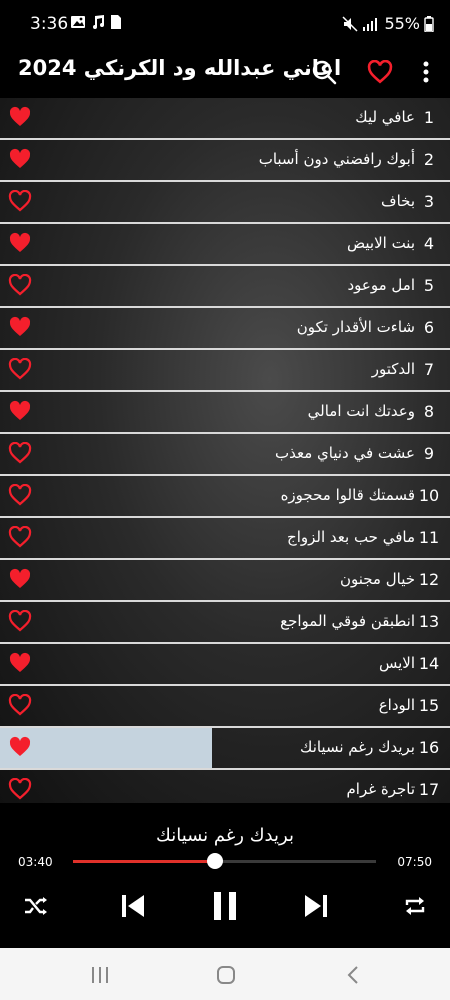 The width and height of the screenshot is (450, 1000). What do you see at coordinates (144, 861) in the screenshot?
I see `seek-bar-progress` at bounding box center [144, 861].